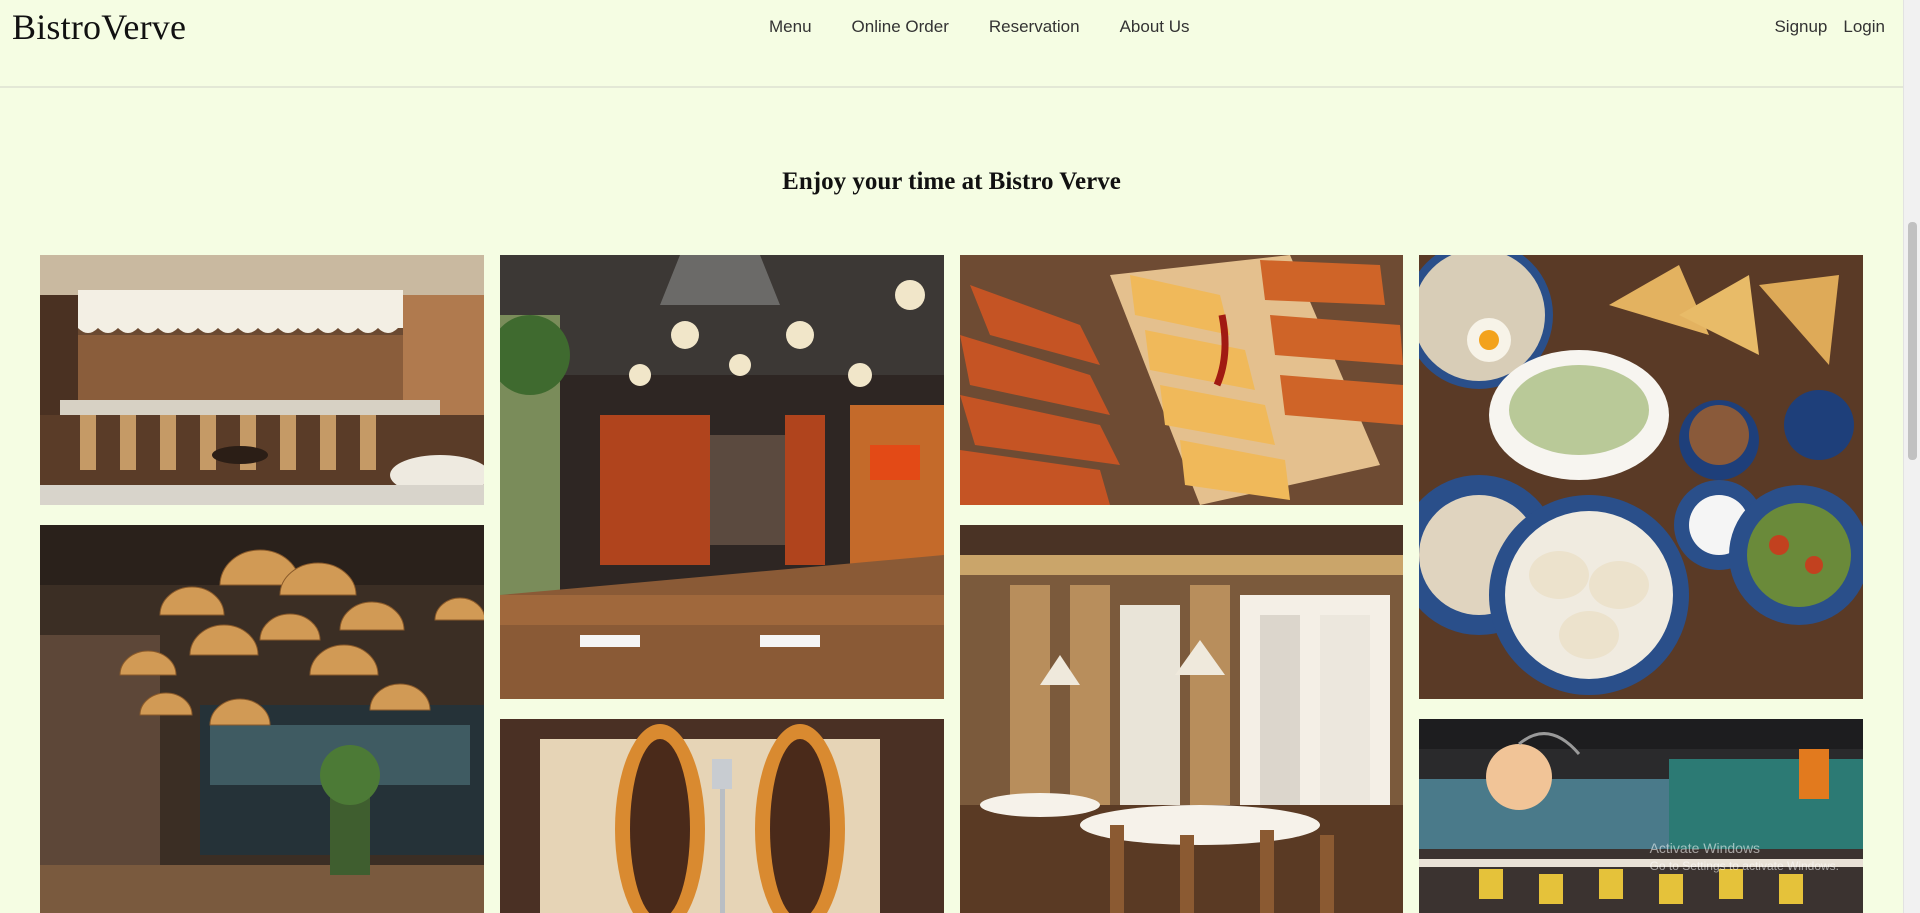 This screenshot has width=1920, height=913. I want to click on bar-interior-image, so click(262, 380).